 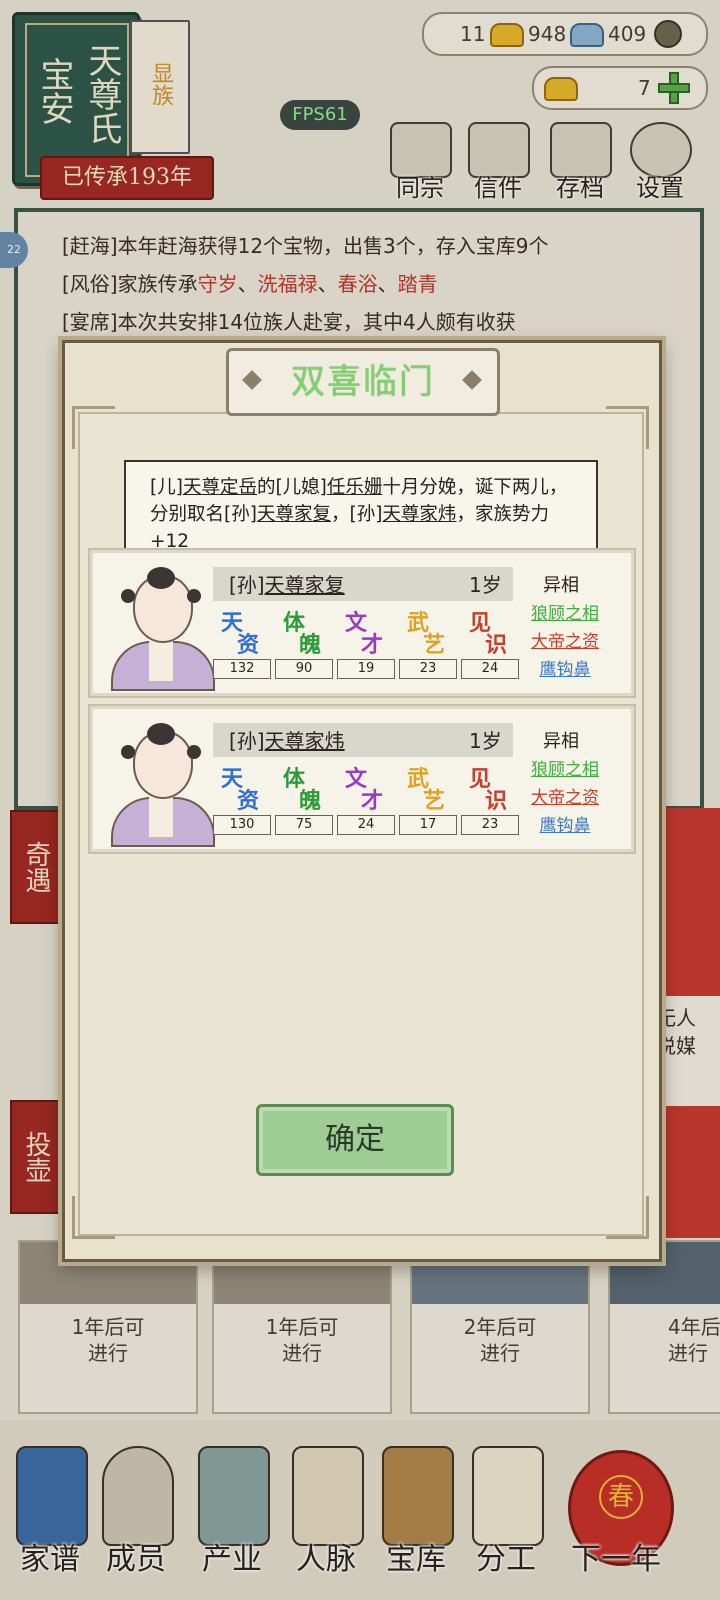 I want to click on child-1-hair-bun-right, so click(x=194, y=596).